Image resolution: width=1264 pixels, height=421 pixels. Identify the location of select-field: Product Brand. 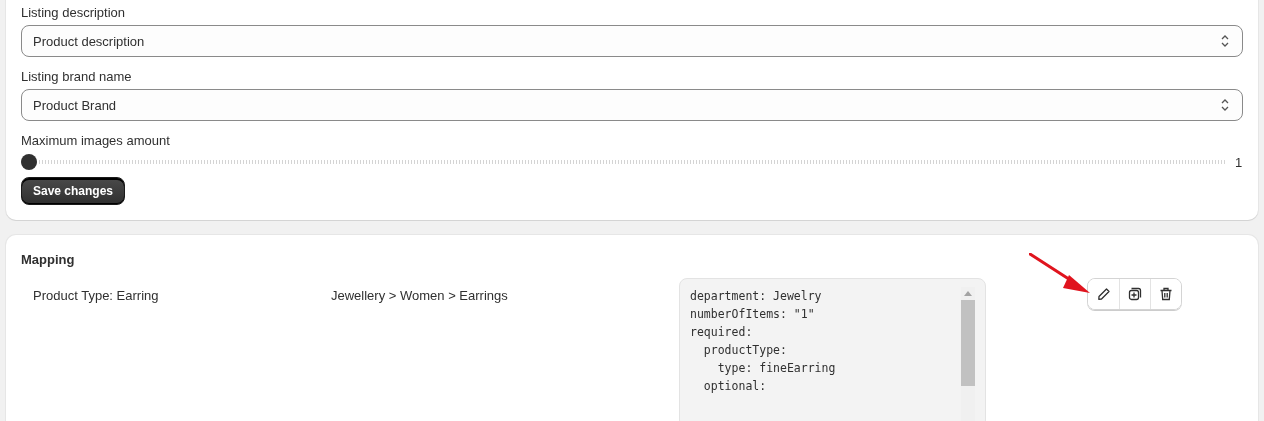
(632, 105).